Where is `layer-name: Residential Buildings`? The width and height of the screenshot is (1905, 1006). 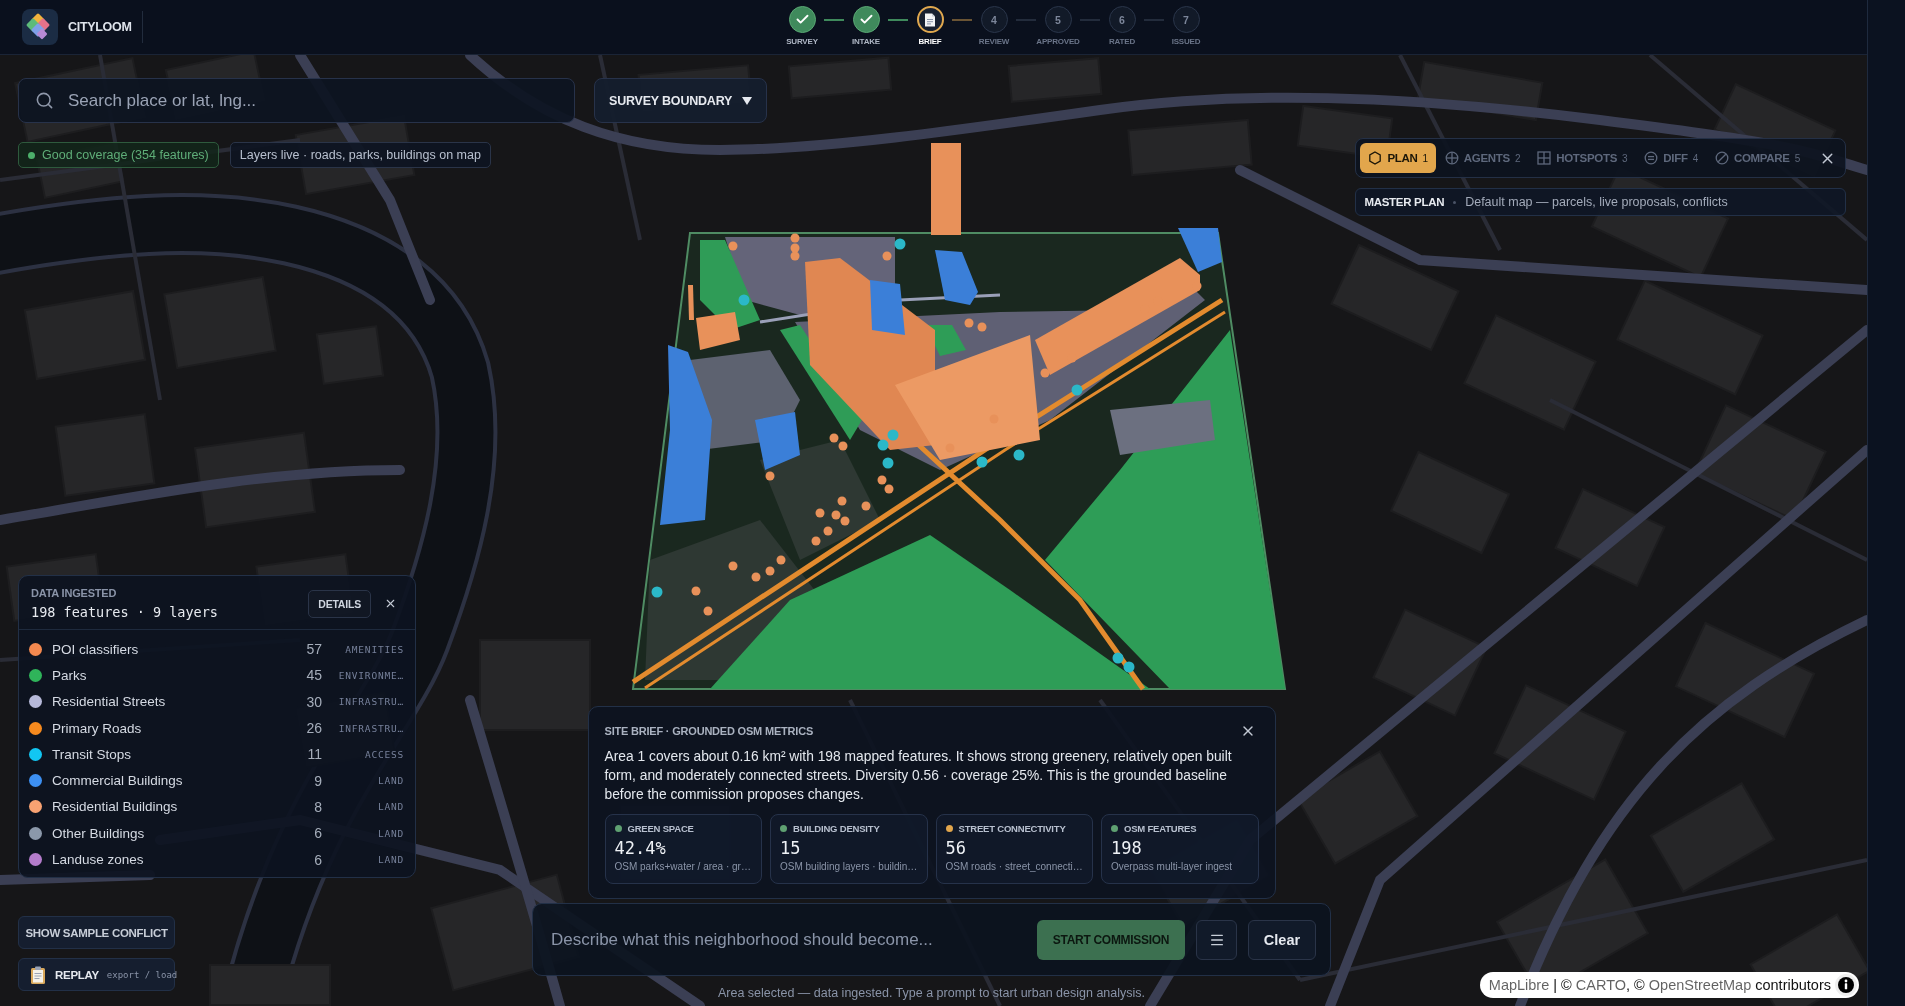
layer-name: Residential Buildings is located at coordinates (115, 807).